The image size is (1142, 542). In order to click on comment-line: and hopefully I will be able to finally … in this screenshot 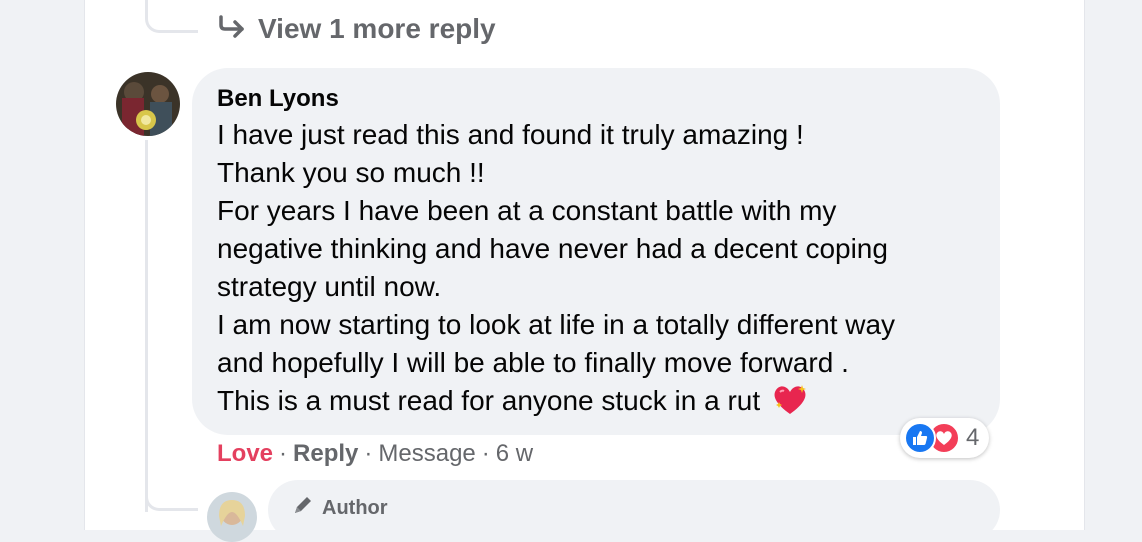, I will do `click(533, 362)`.